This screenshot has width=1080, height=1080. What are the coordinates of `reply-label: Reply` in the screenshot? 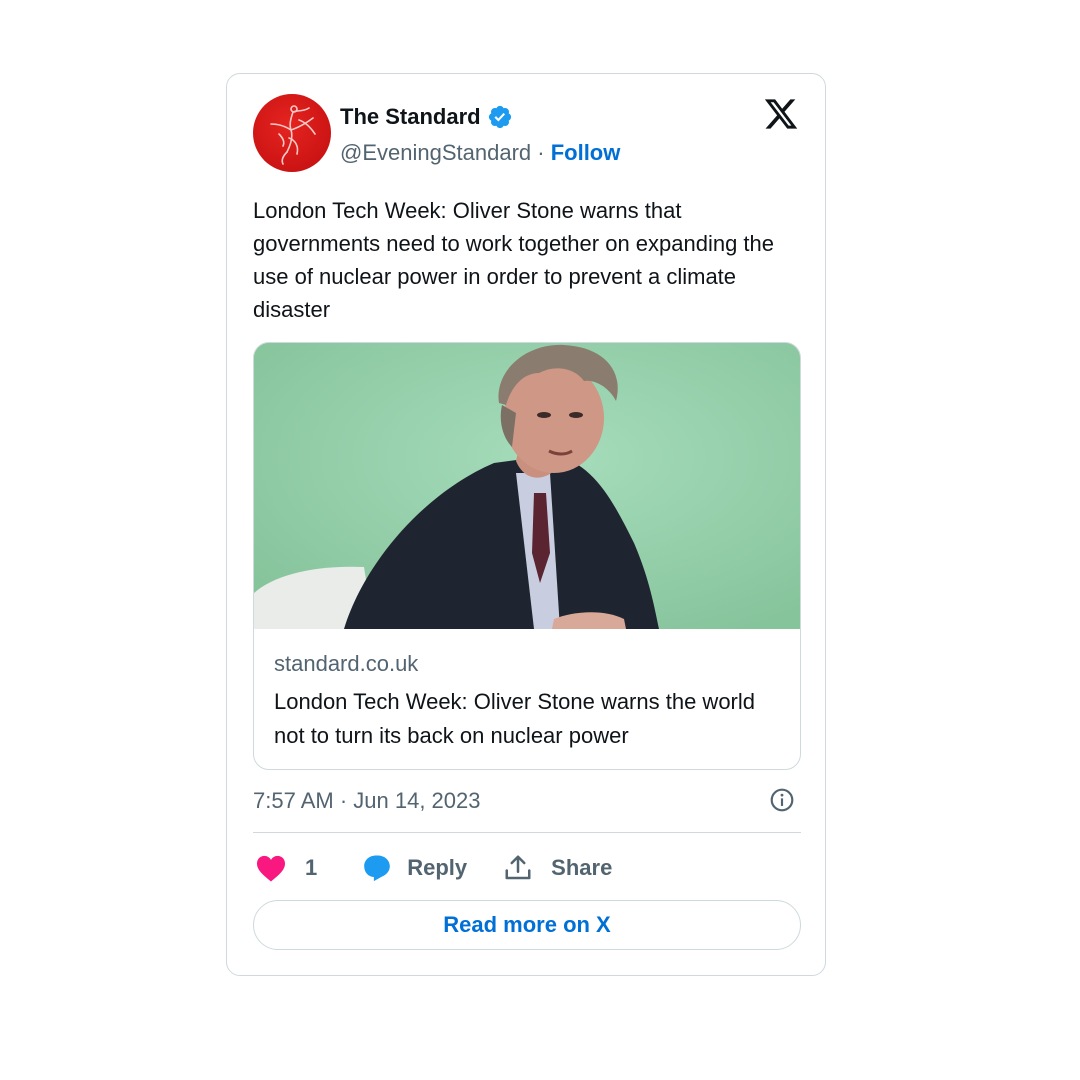 It's located at (437, 867).